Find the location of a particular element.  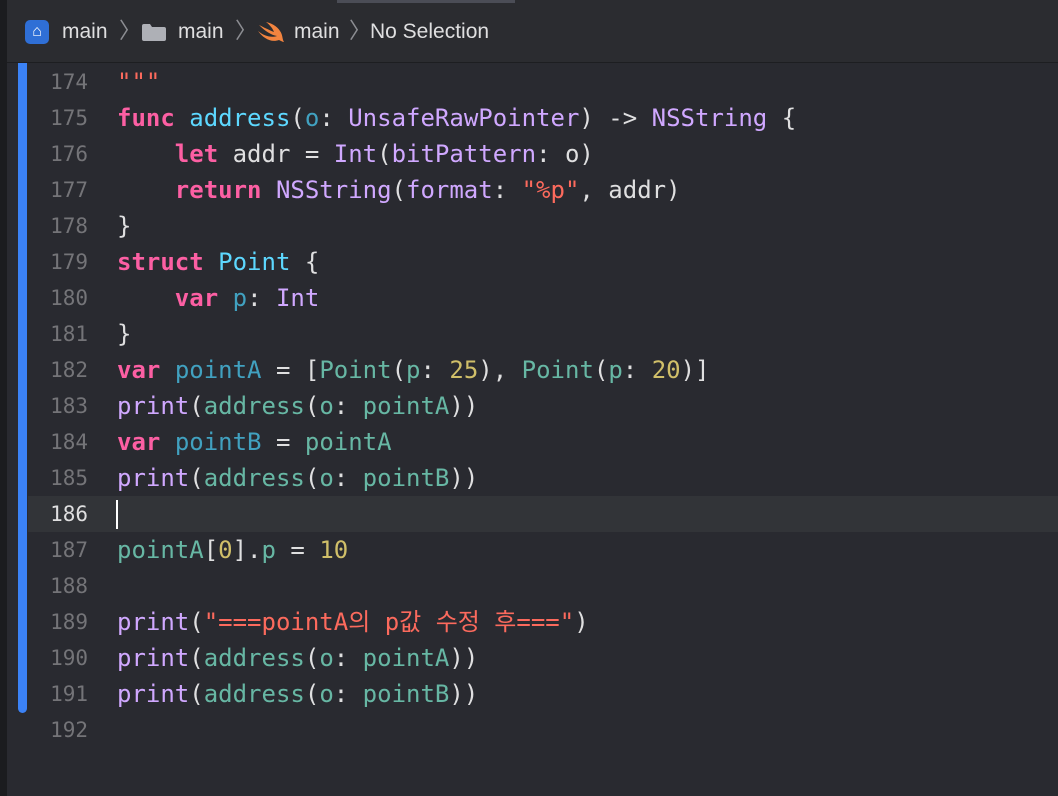

code-line: 174 """ is located at coordinates (543, 82).